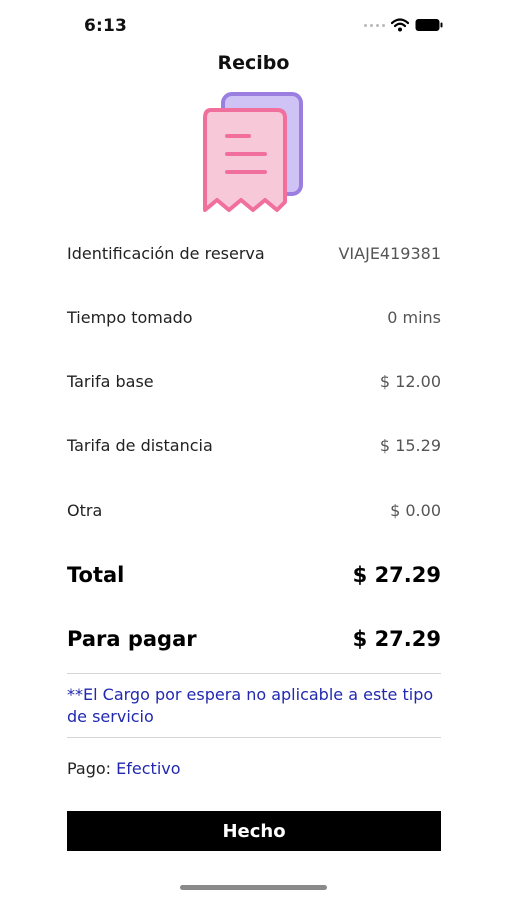 The height and width of the screenshot is (900, 507). I want to click on cellular-signal-icon, so click(374, 25).